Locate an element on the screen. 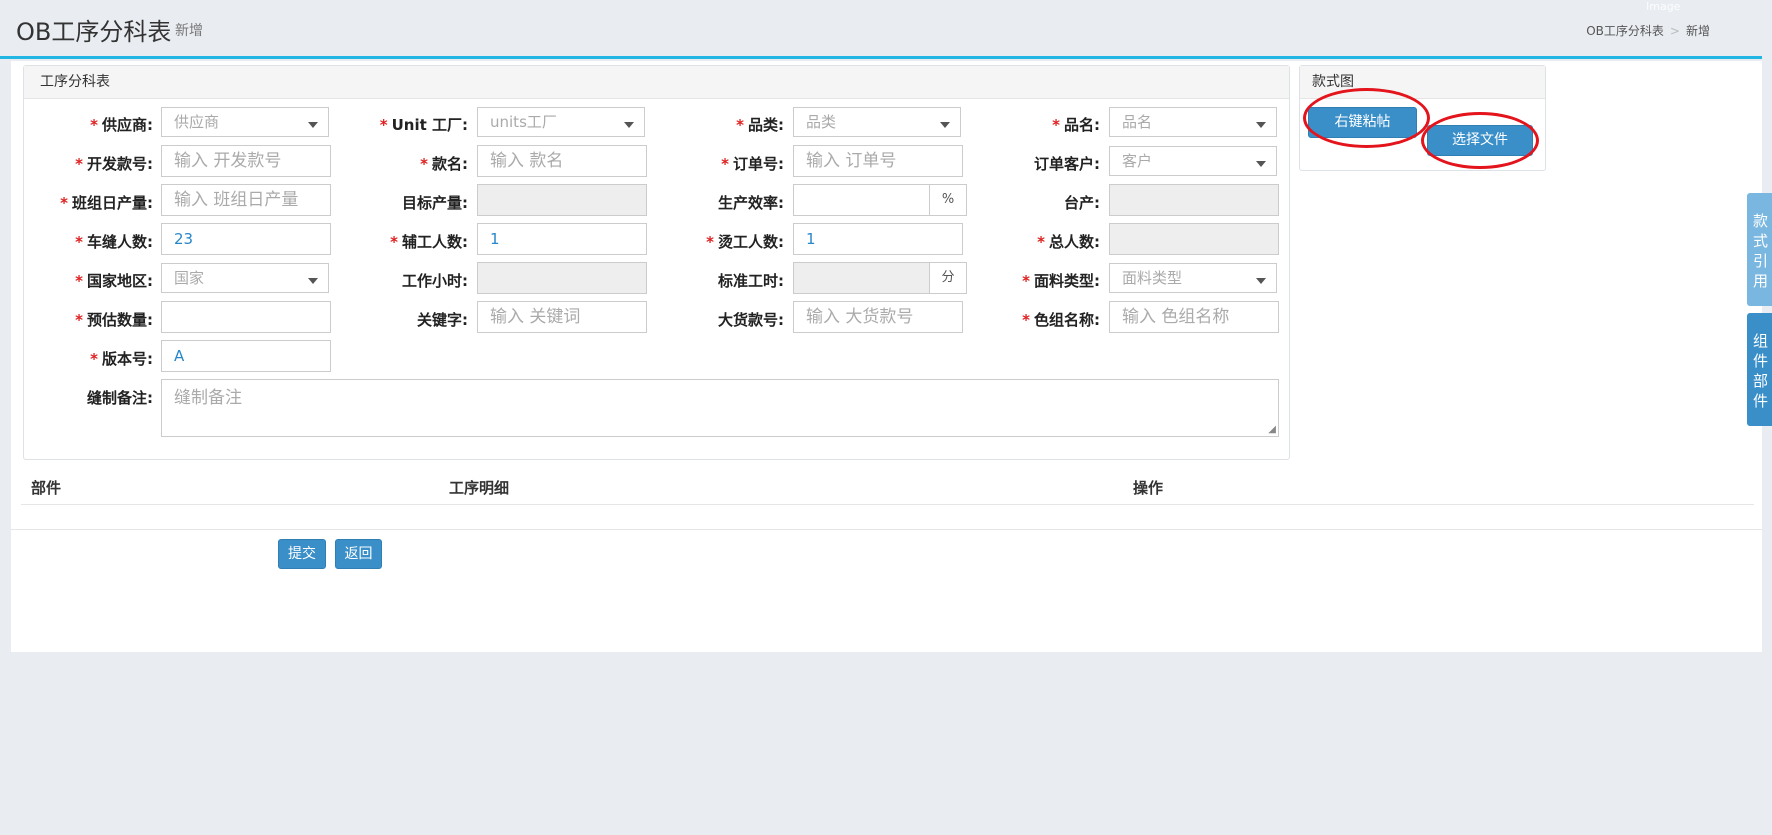  order-customer-label: 订单客户: is located at coordinates (1067, 164).